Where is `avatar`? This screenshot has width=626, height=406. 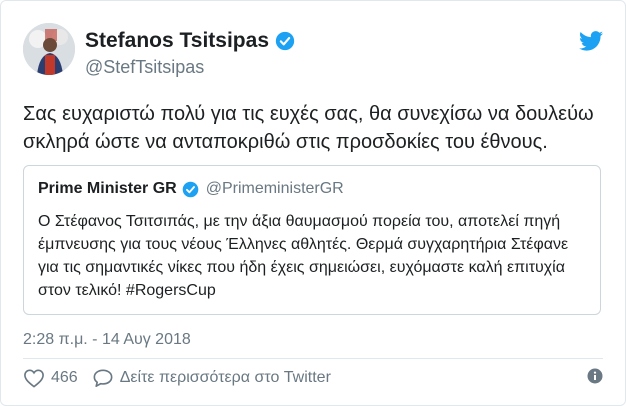 avatar is located at coordinates (49, 49).